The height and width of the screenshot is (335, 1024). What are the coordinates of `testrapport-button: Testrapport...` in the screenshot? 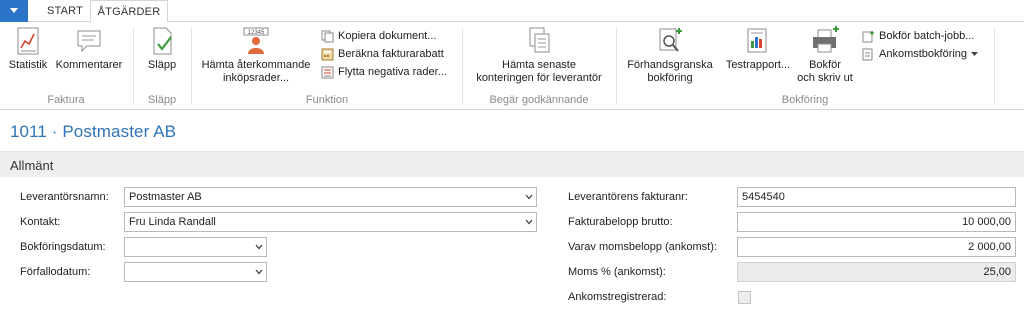 It's located at (758, 49).